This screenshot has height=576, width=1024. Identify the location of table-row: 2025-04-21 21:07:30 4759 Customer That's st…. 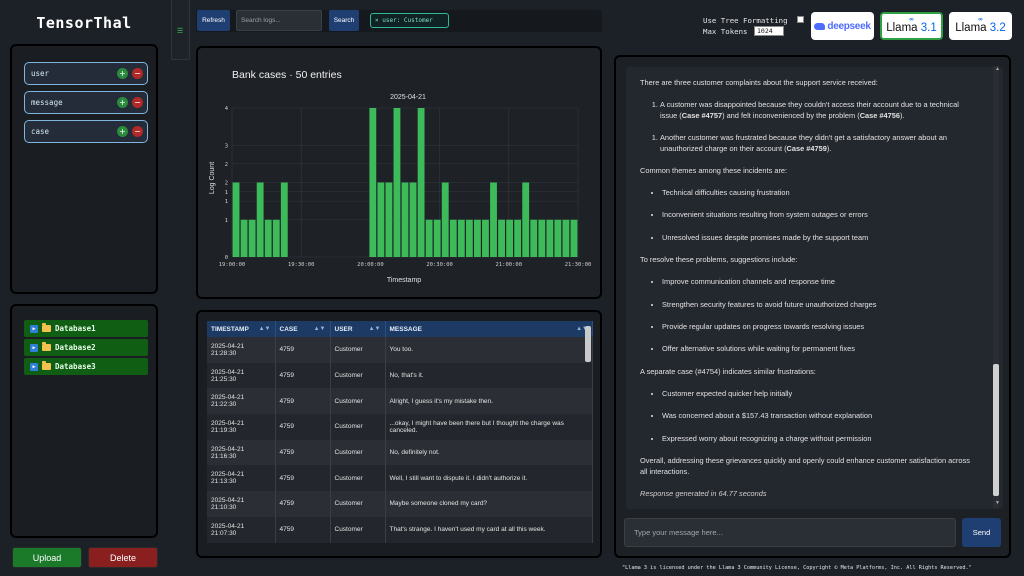
(400, 529).